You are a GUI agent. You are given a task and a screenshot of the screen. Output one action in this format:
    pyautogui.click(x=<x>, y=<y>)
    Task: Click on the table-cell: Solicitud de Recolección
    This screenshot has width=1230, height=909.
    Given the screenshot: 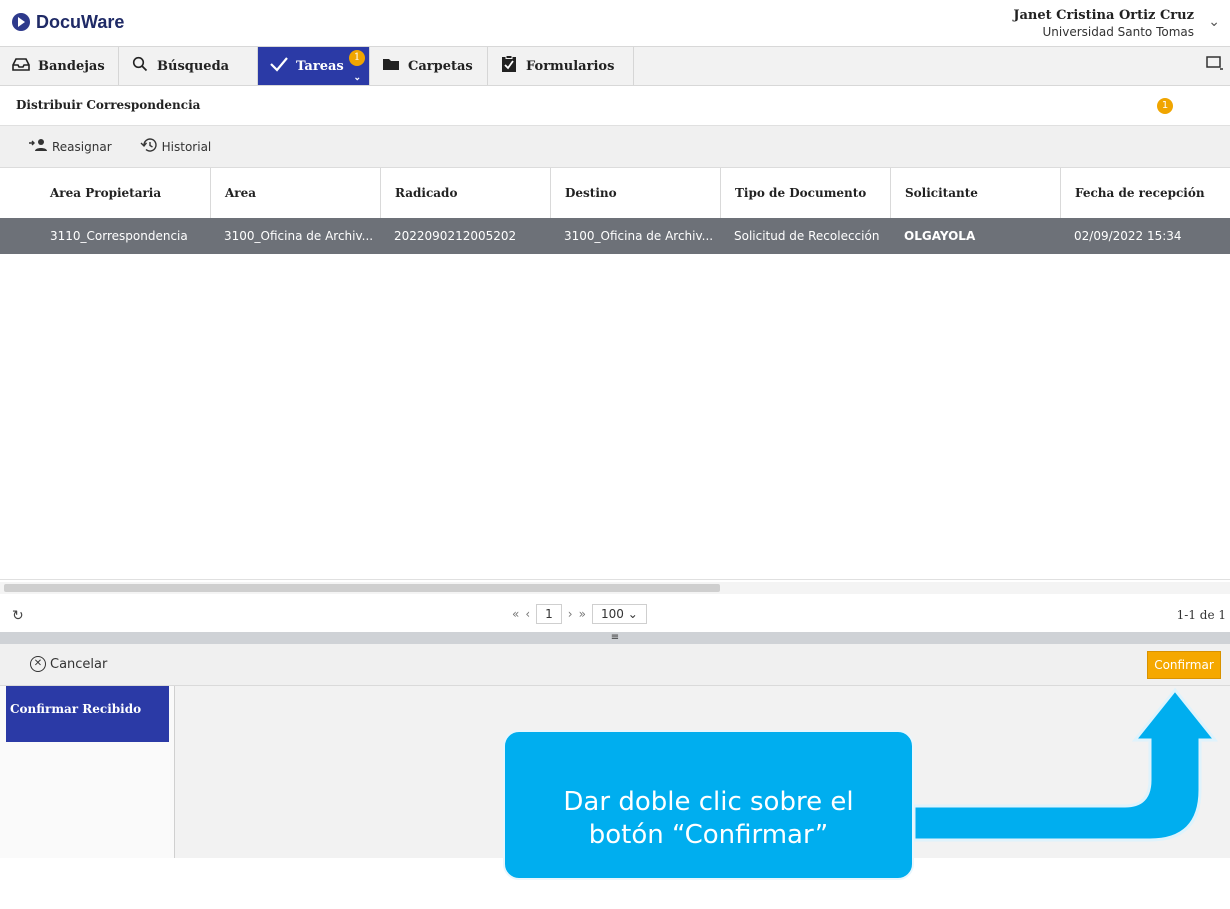 What is the action you would take?
    pyautogui.click(x=807, y=236)
    